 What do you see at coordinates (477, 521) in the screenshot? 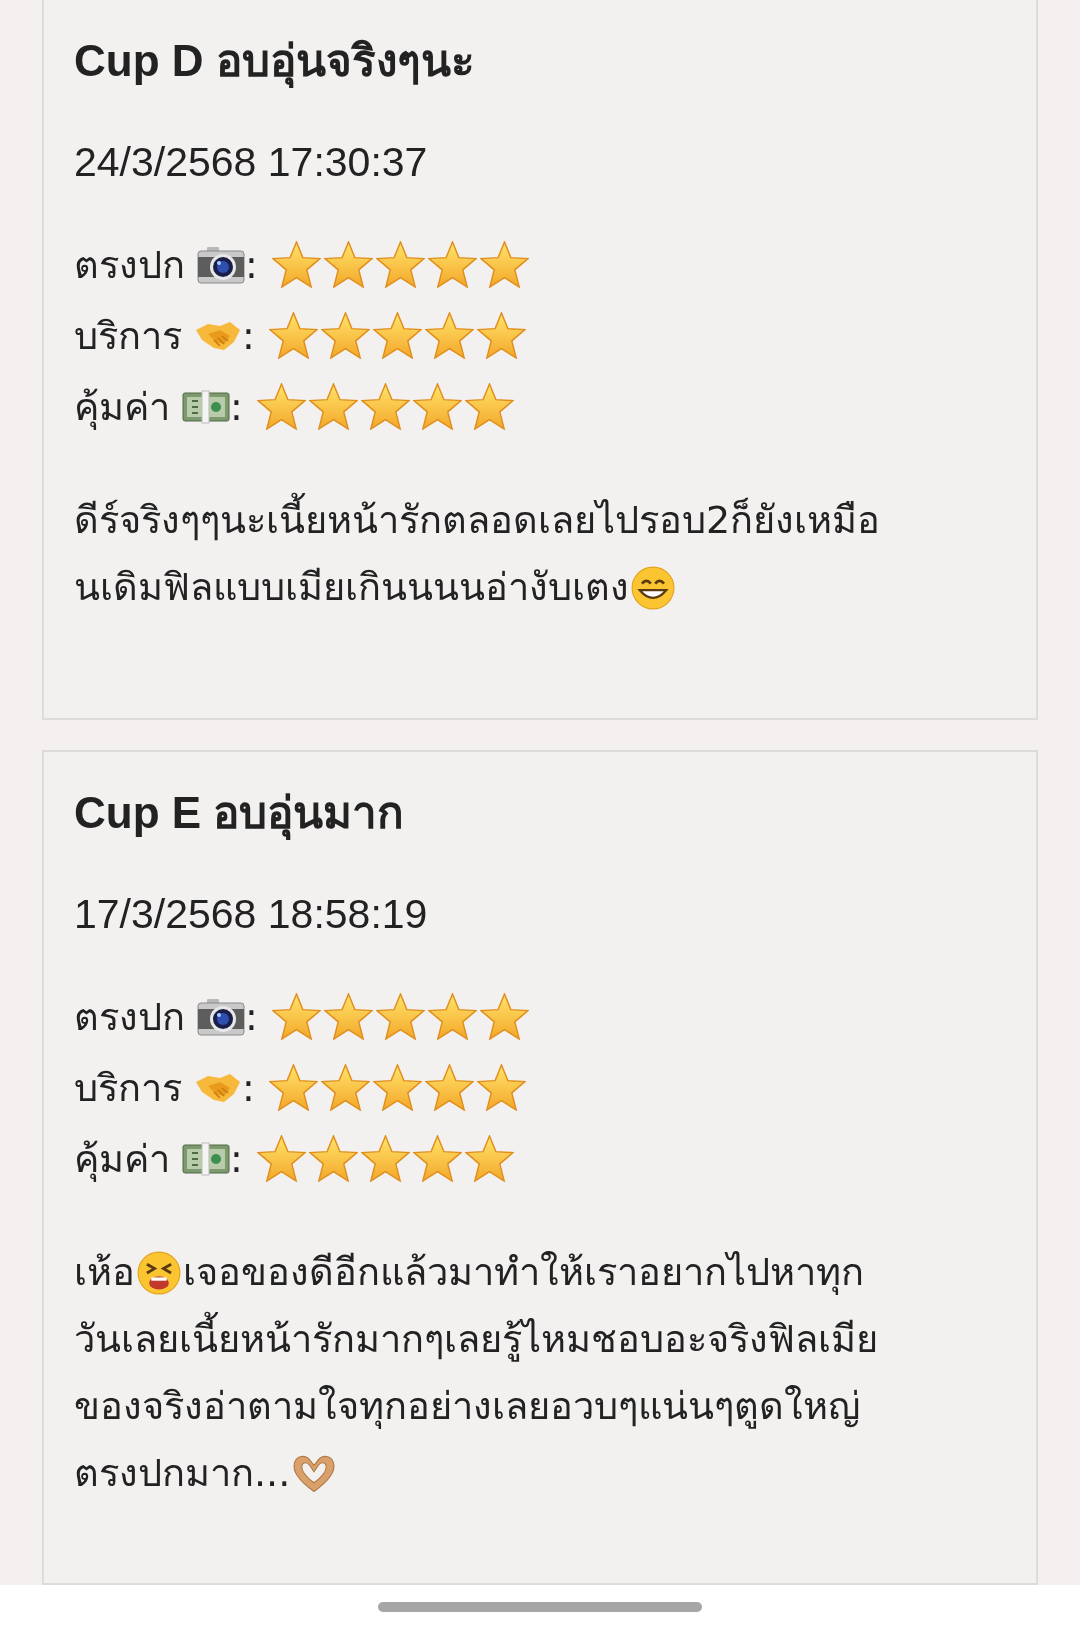
I see `review-text: ดีร์จริงๆๆนะเนี้ยหน้ารักตลอดเลยไปรอบ2ก็ยังเหมือ` at bounding box center [477, 521].